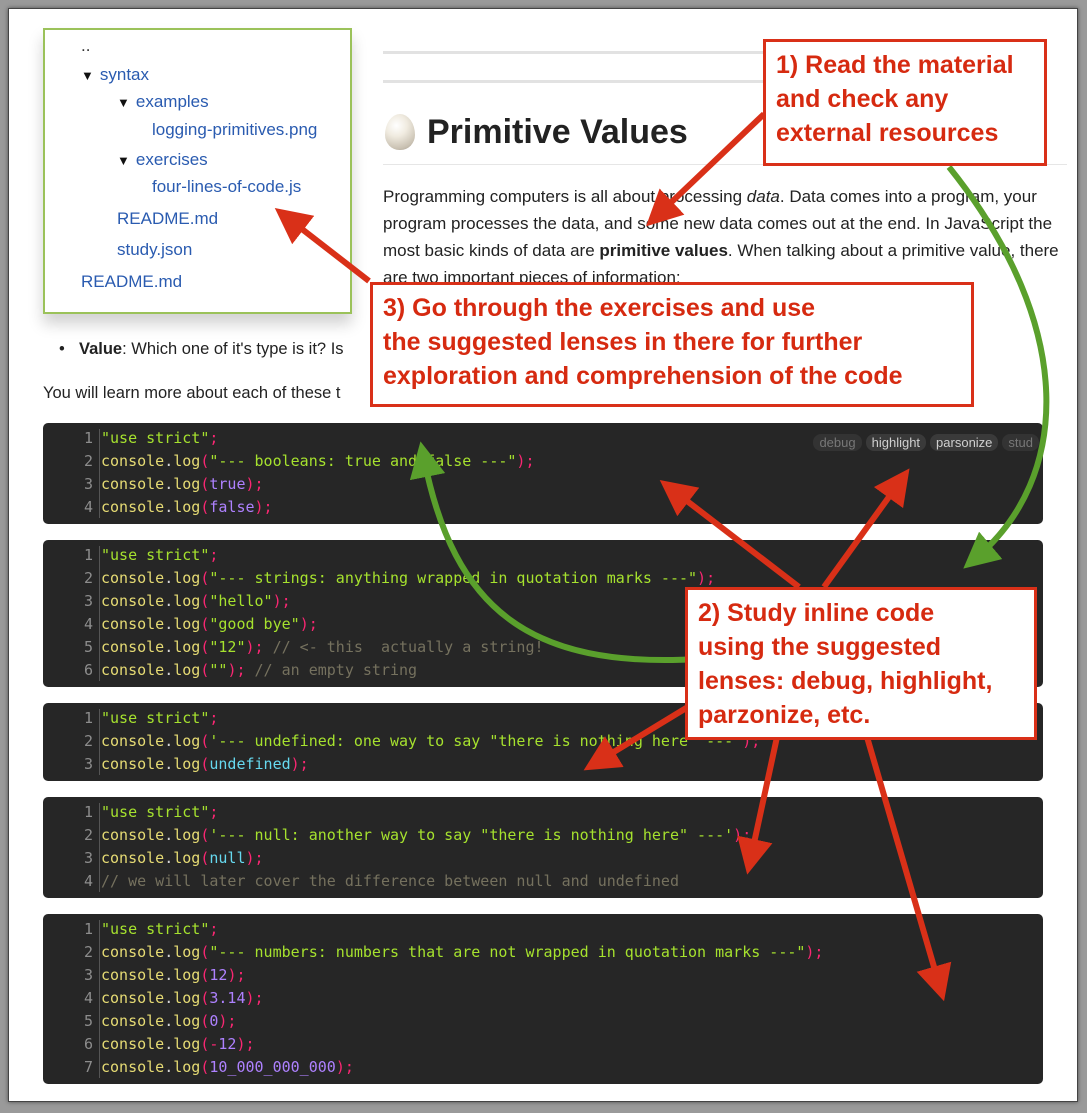 This screenshot has width=1087, height=1113. I want to click on red-arrow-to-code-block, so click(730, 535).